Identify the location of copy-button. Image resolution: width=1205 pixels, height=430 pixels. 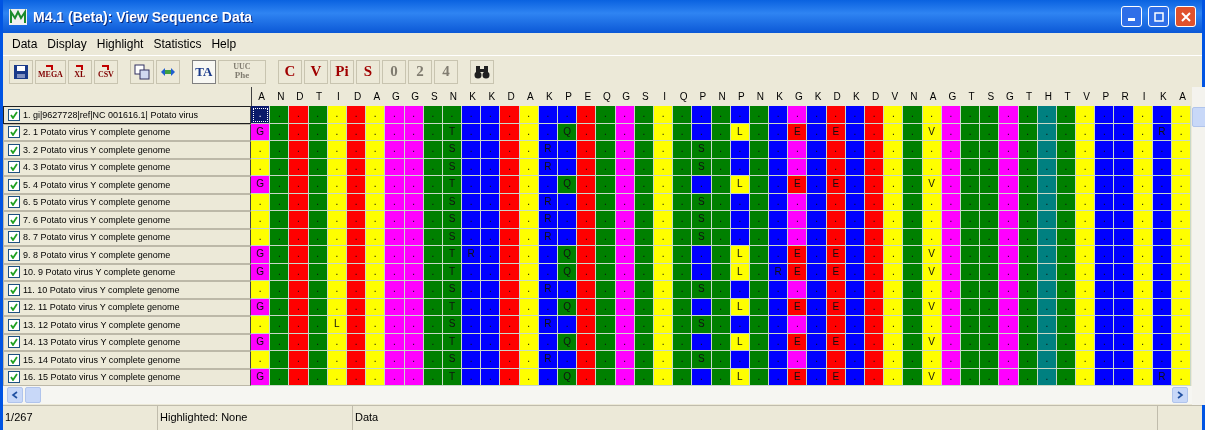
(141, 71).